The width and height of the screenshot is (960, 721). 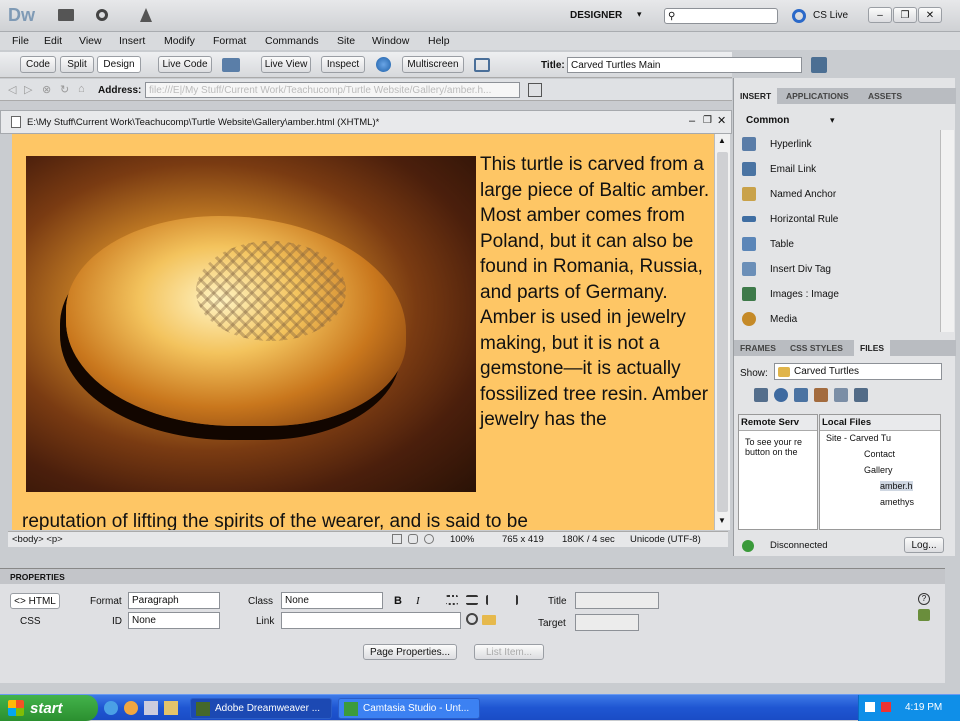 I want to click on tag-selector: <body> <p>, so click(x=37, y=539).